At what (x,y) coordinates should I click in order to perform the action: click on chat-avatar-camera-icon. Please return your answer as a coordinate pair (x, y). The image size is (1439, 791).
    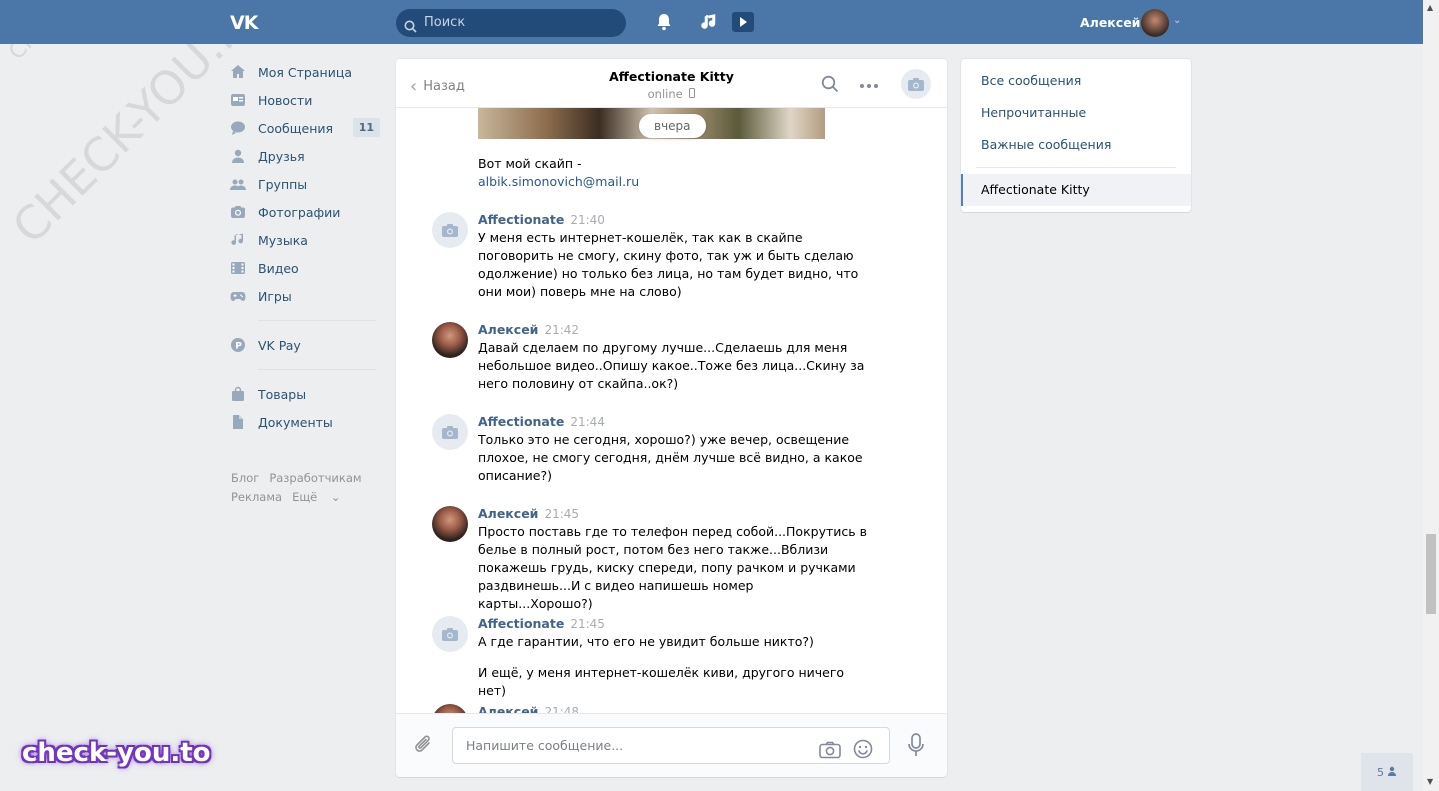
    Looking at the image, I should click on (916, 84).